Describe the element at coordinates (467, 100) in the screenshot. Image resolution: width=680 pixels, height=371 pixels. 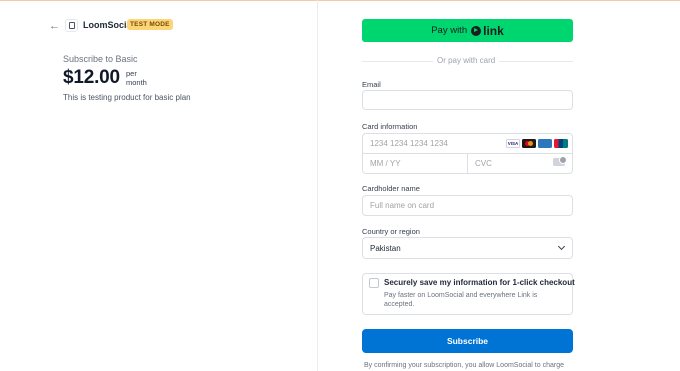
I see `email-field` at that location.